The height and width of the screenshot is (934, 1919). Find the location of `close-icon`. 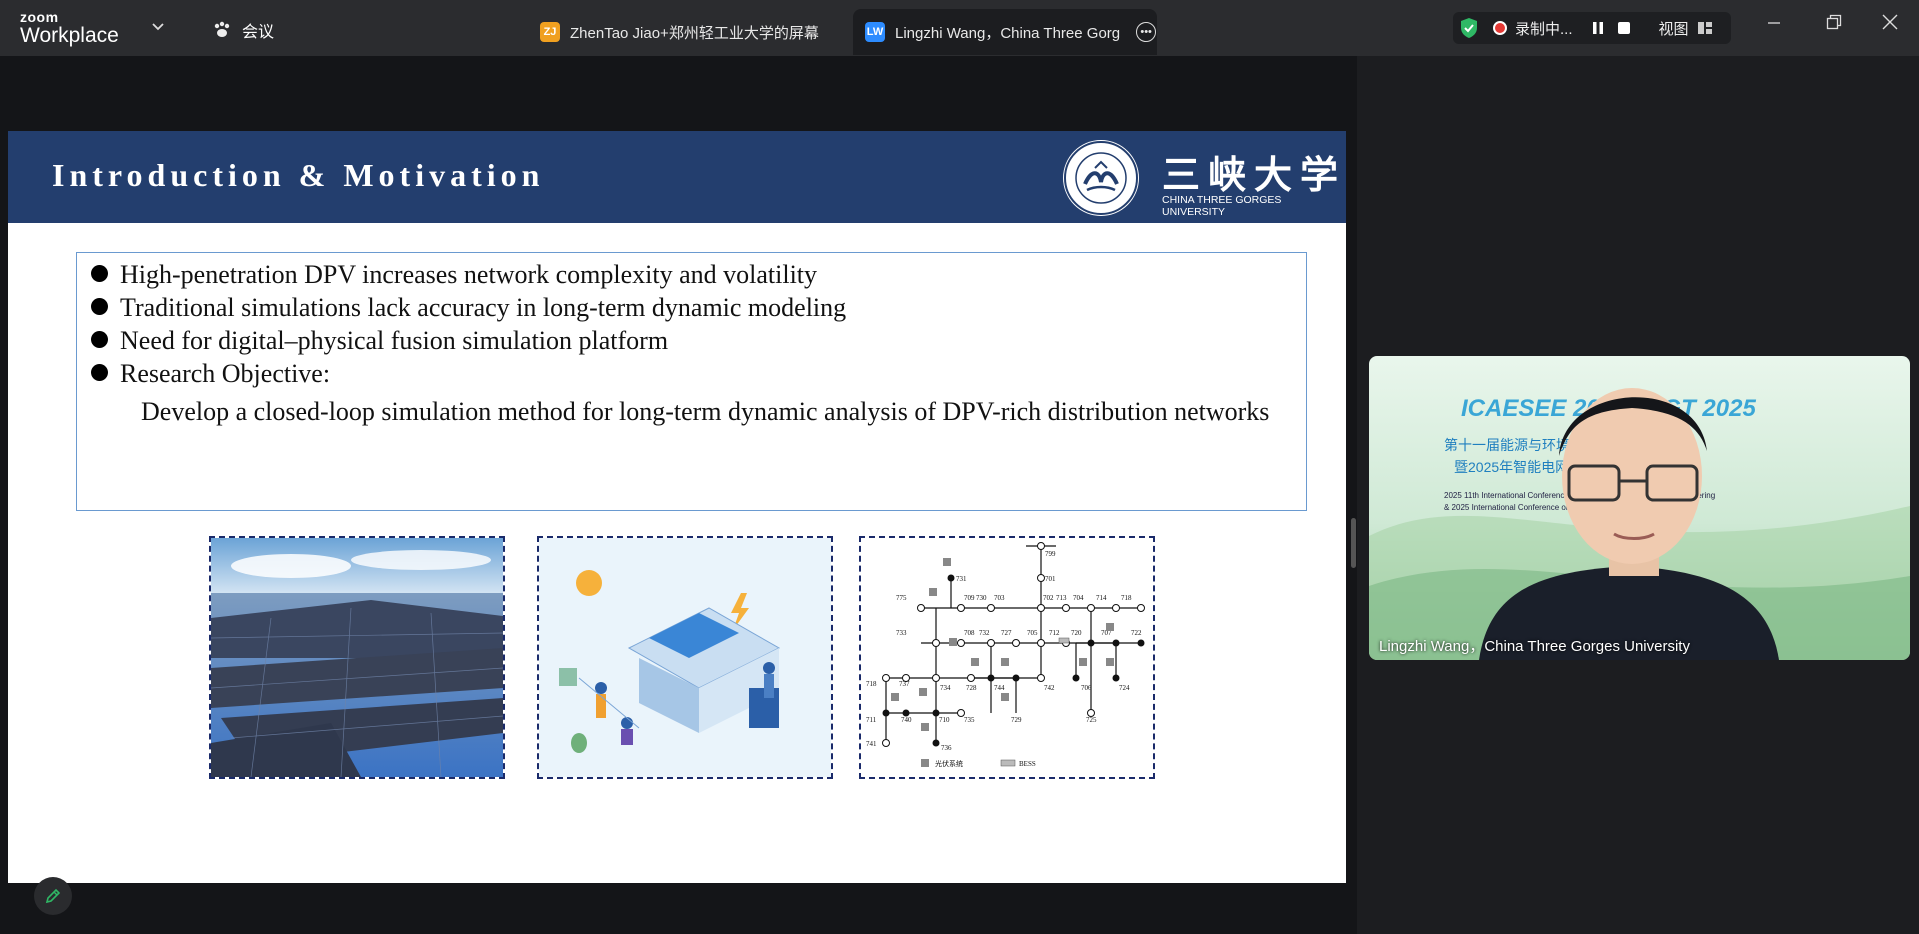

close-icon is located at coordinates (1890, 22).